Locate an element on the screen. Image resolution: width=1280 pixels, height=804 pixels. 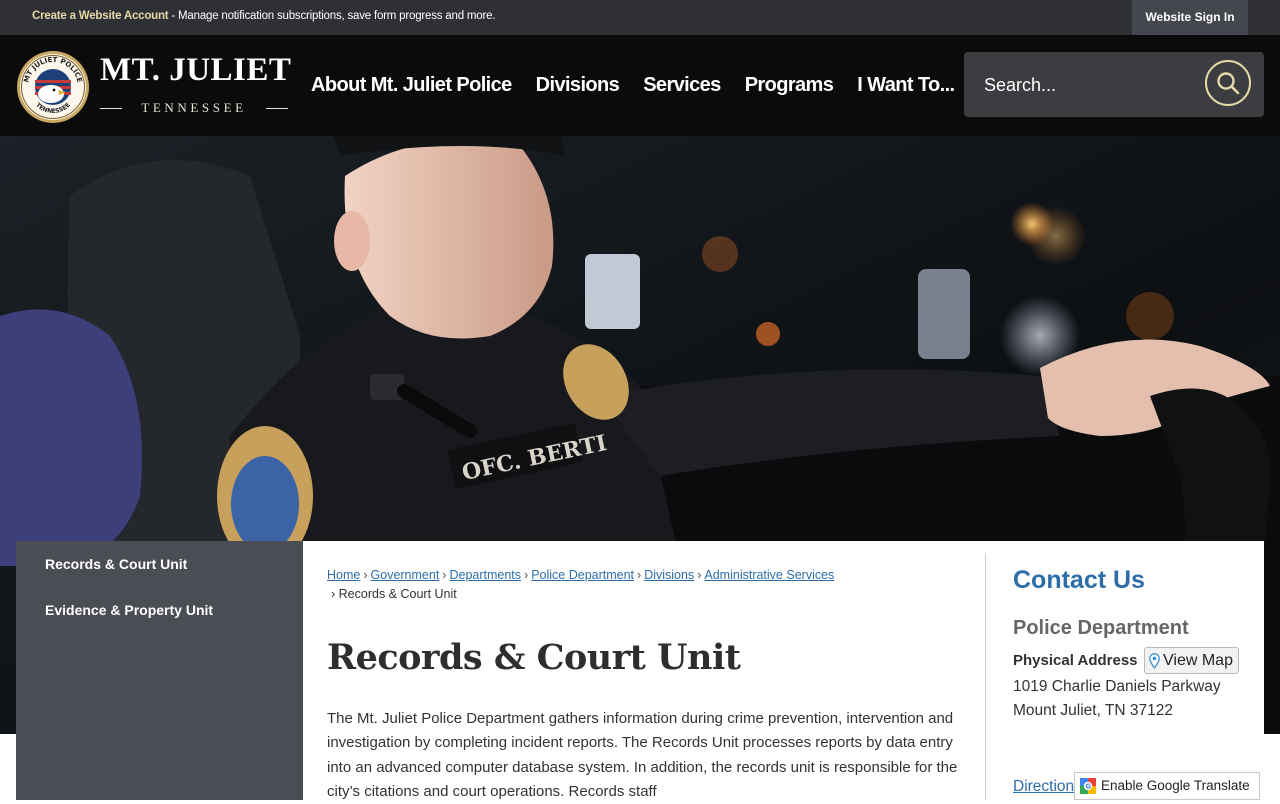
map-pin-icon is located at coordinates (1154, 661).